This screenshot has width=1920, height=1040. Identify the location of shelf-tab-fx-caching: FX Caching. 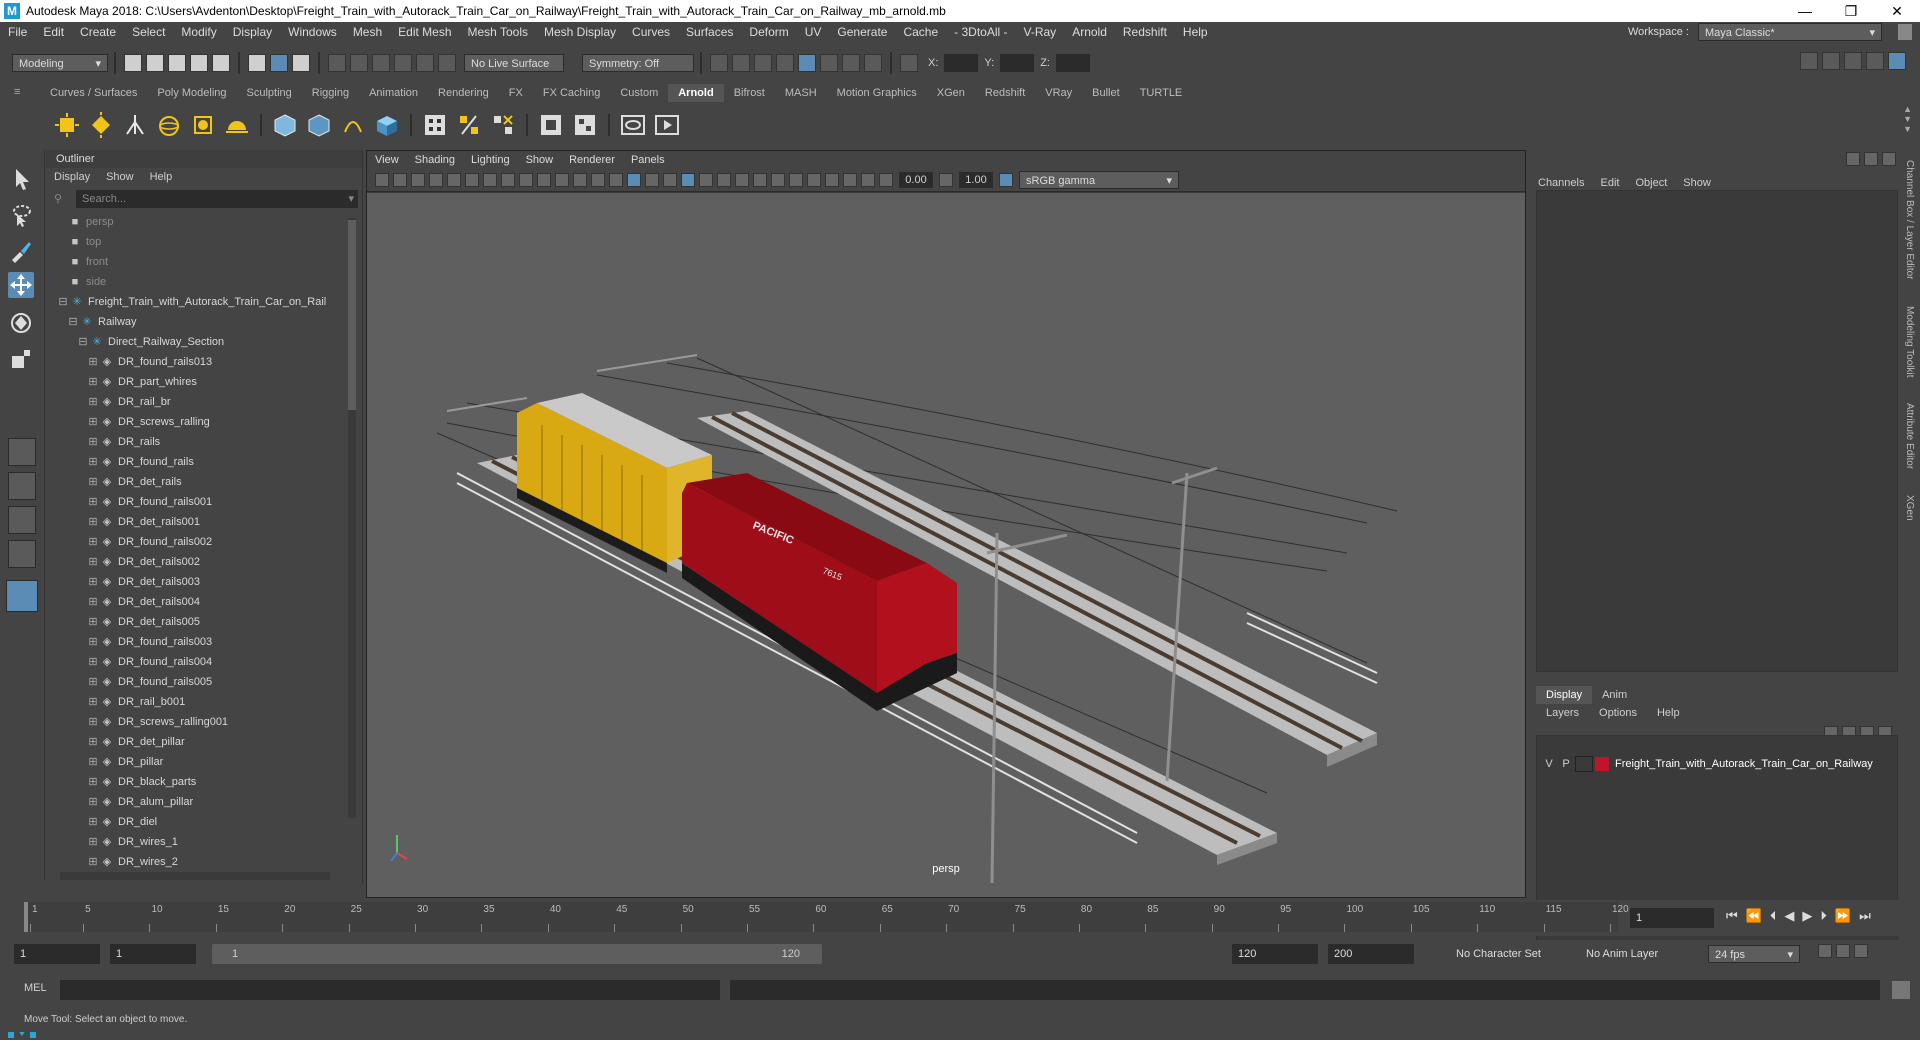
(571, 93).